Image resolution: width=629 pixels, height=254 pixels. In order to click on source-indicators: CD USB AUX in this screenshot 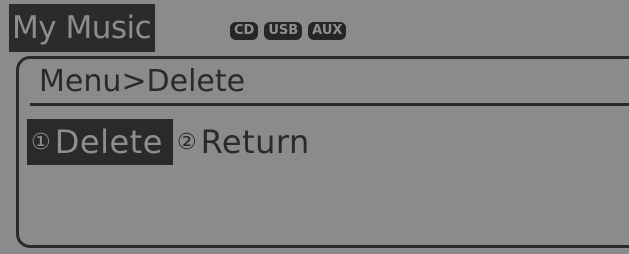, I will do `click(288, 31)`.